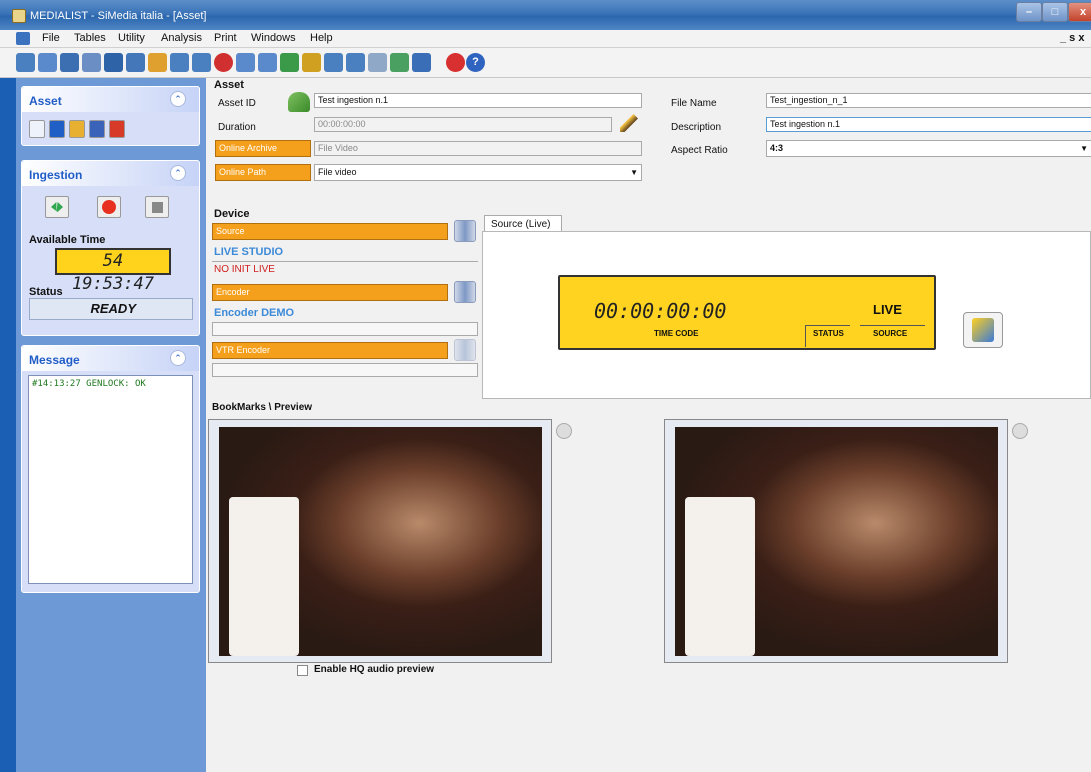 The width and height of the screenshot is (1091, 772). Describe the element at coordinates (720, 576) in the screenshot. I see `playing-card` at that location.